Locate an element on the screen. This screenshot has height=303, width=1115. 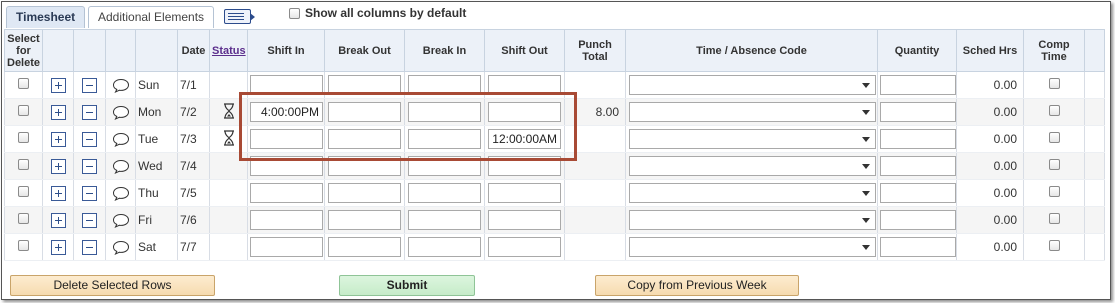
show-all-columns-grid-icon is located at coordinates (239, 16).